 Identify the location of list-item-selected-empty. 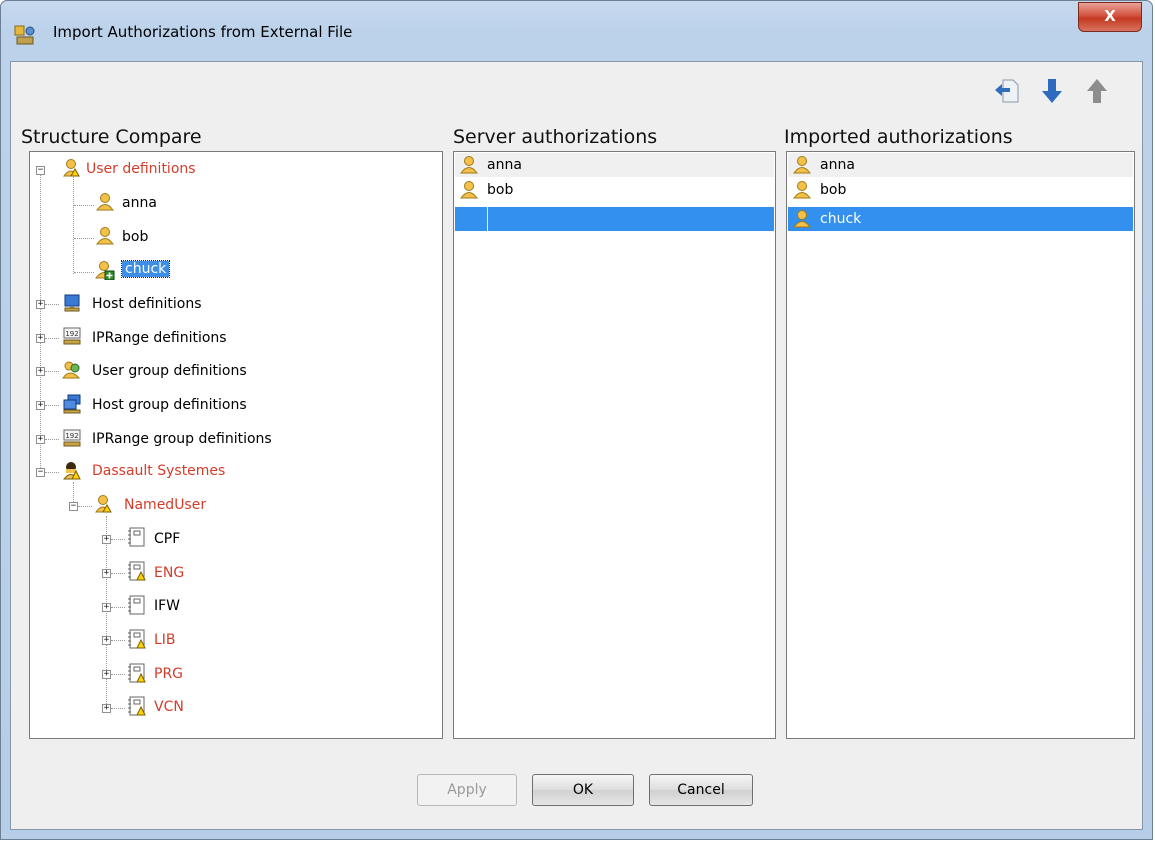
(614, 219).